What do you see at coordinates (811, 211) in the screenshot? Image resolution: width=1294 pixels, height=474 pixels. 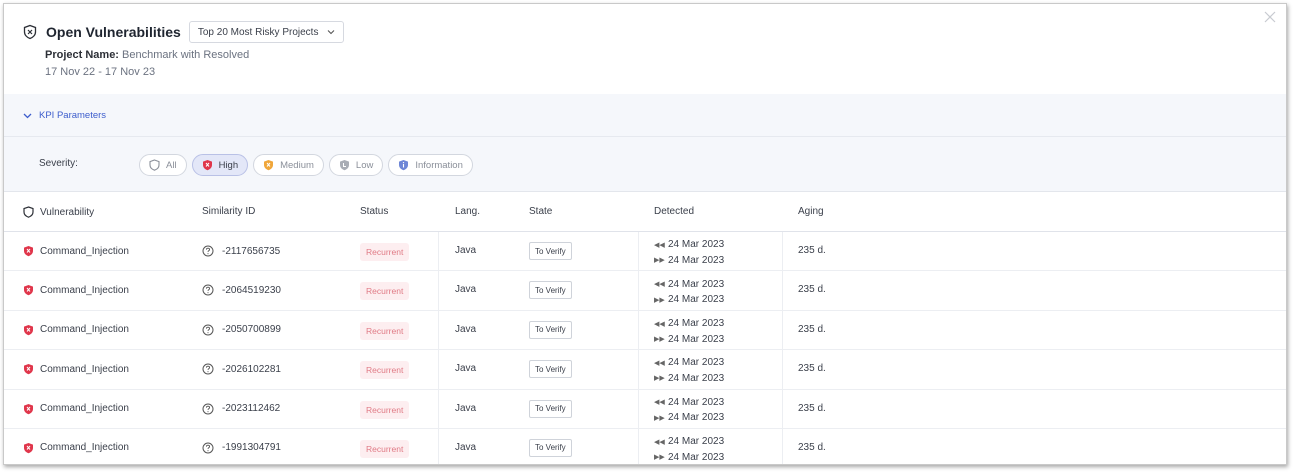 I see `column-header-aging: Aging` at bounding box center [811, 211].